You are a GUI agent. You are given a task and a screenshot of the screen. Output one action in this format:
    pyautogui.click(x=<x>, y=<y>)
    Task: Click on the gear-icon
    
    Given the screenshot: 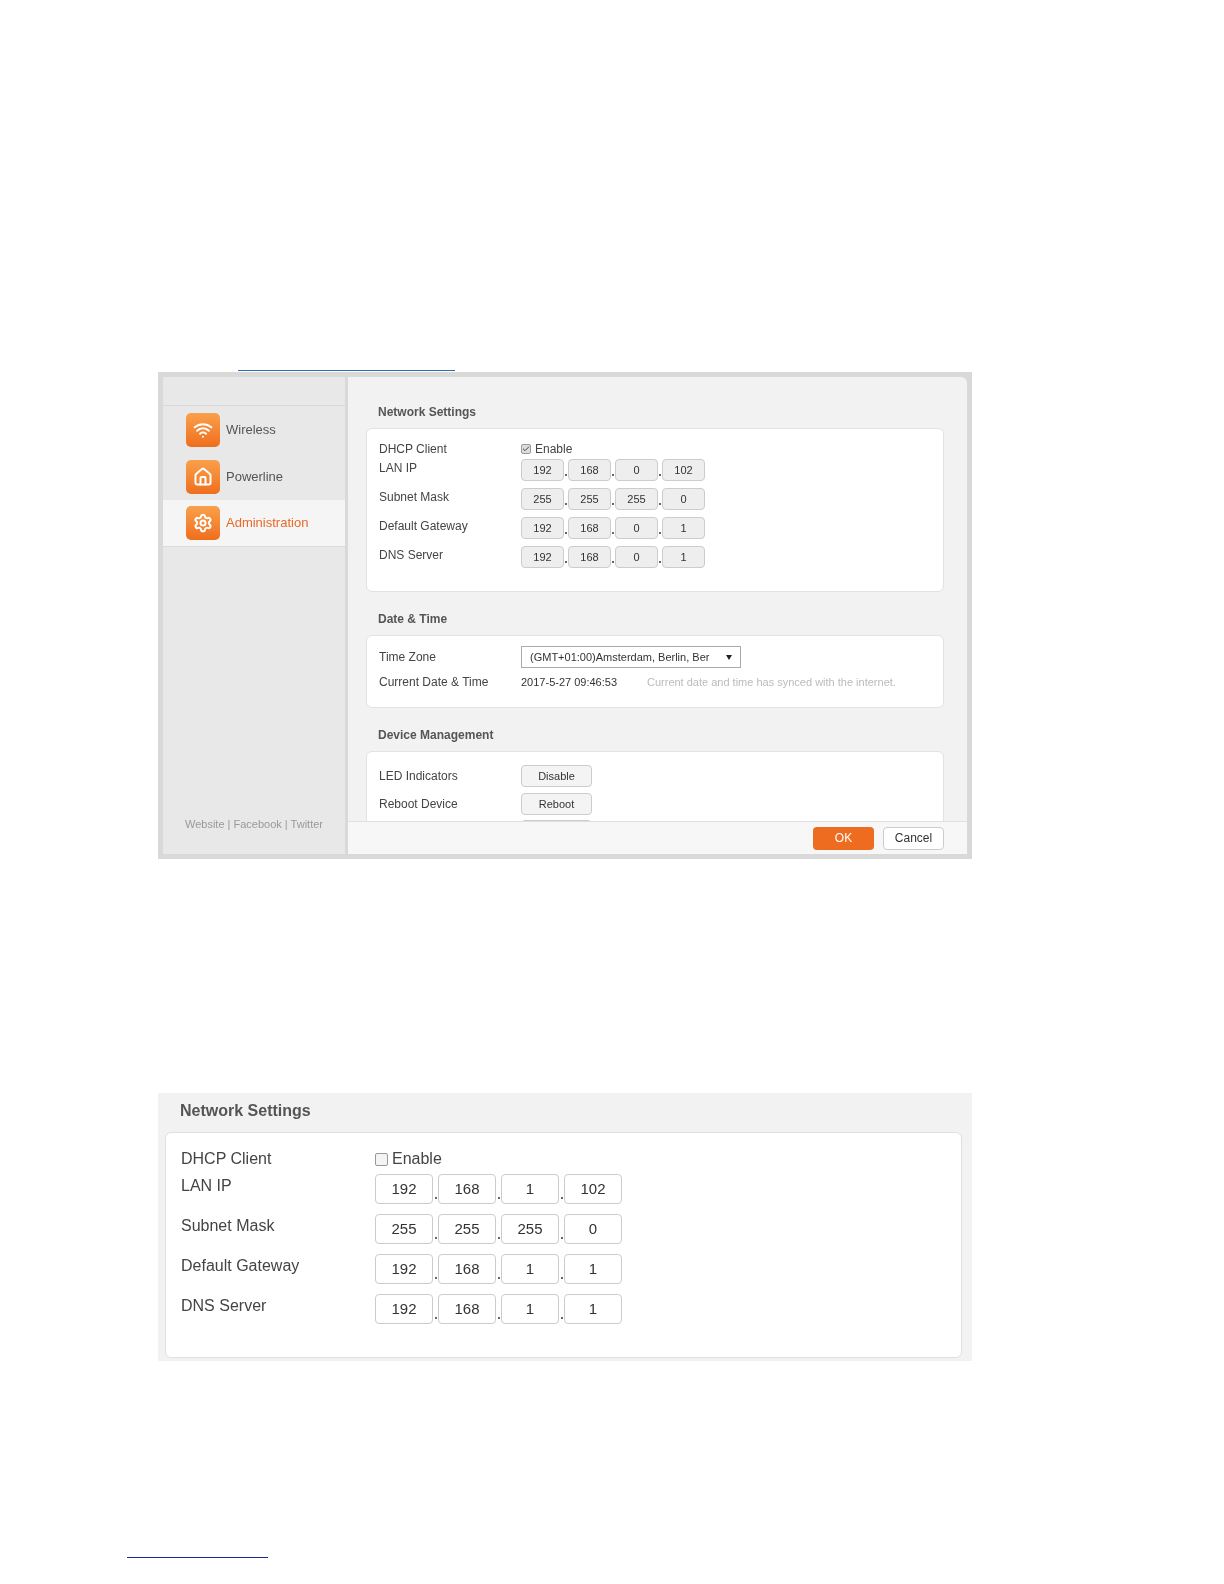 What is the action you would take?
    pyautogui.click(x=203, y=523)
    